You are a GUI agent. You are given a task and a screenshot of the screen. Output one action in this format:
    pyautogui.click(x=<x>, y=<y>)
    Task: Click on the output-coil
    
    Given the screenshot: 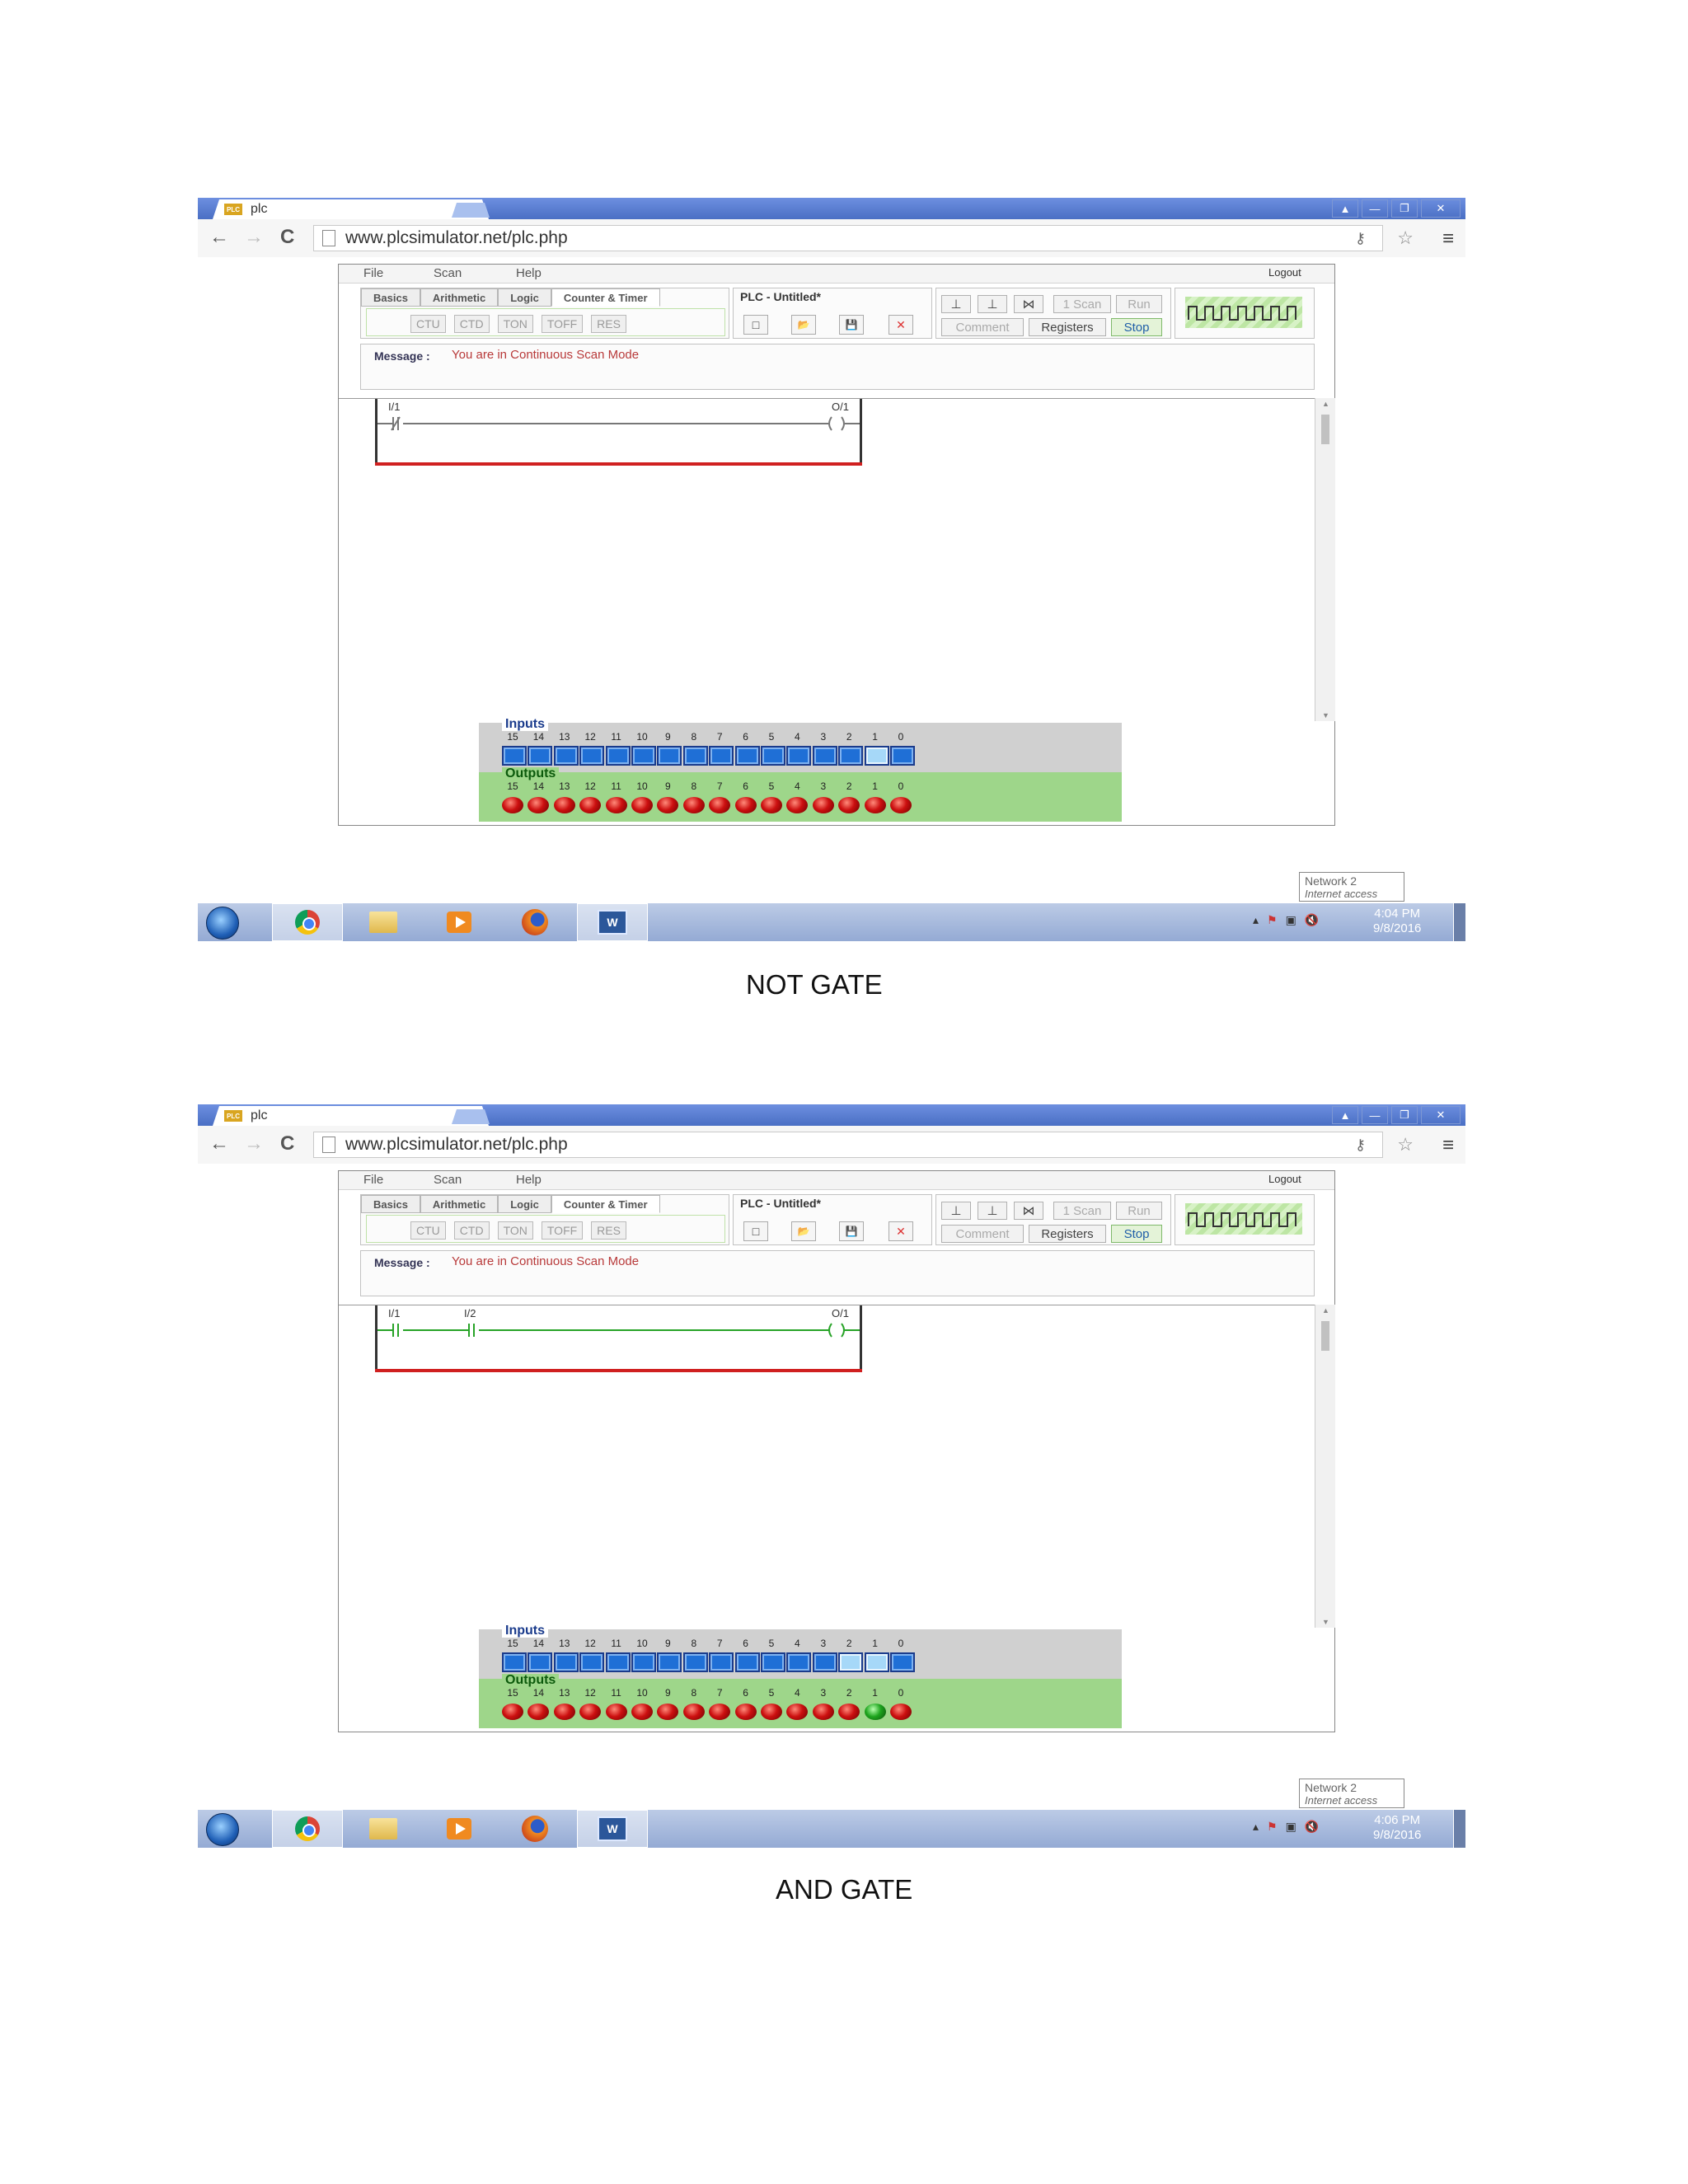 What is the action you would take?
    pyautogui.click(x=836, y=423)
    